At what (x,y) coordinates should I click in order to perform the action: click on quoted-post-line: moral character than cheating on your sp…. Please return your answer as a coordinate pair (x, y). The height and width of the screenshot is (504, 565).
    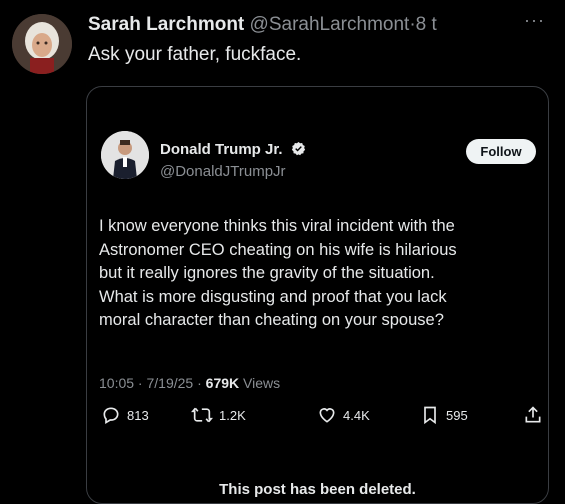
    Looking at the image, I should click on (271, 320).